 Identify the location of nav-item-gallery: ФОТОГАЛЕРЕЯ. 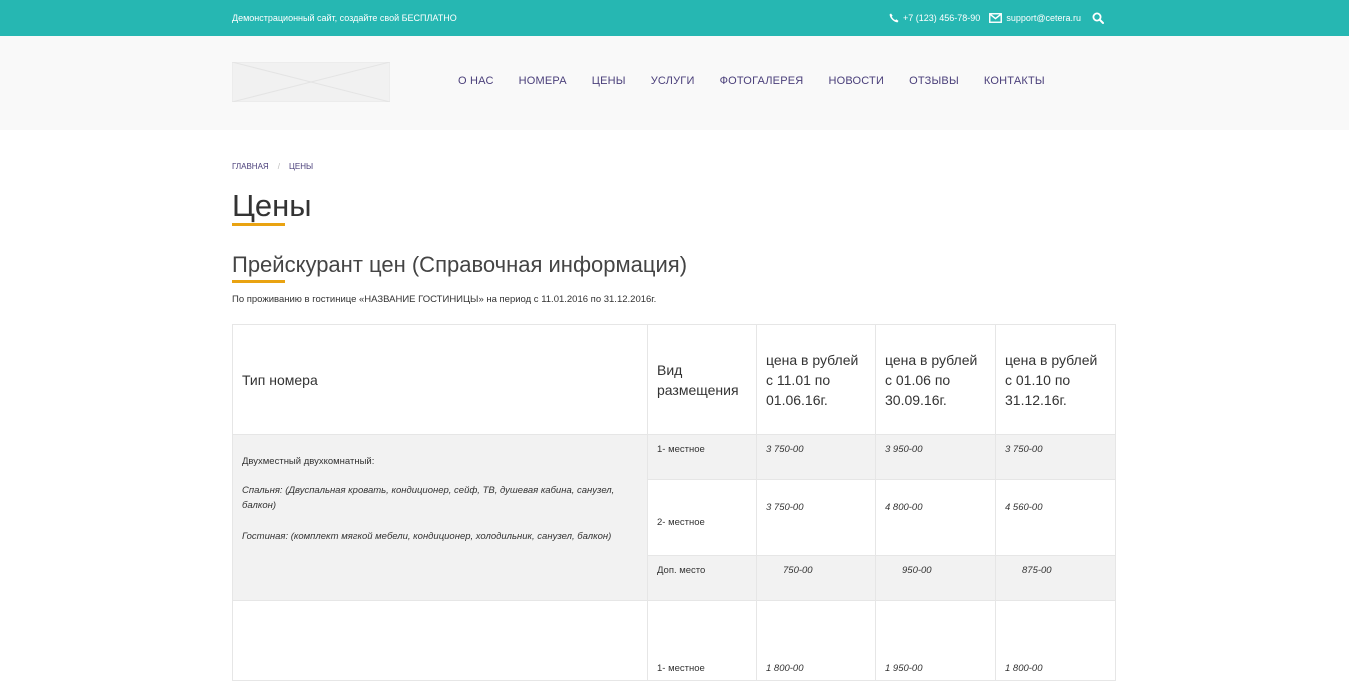
(762, 81).